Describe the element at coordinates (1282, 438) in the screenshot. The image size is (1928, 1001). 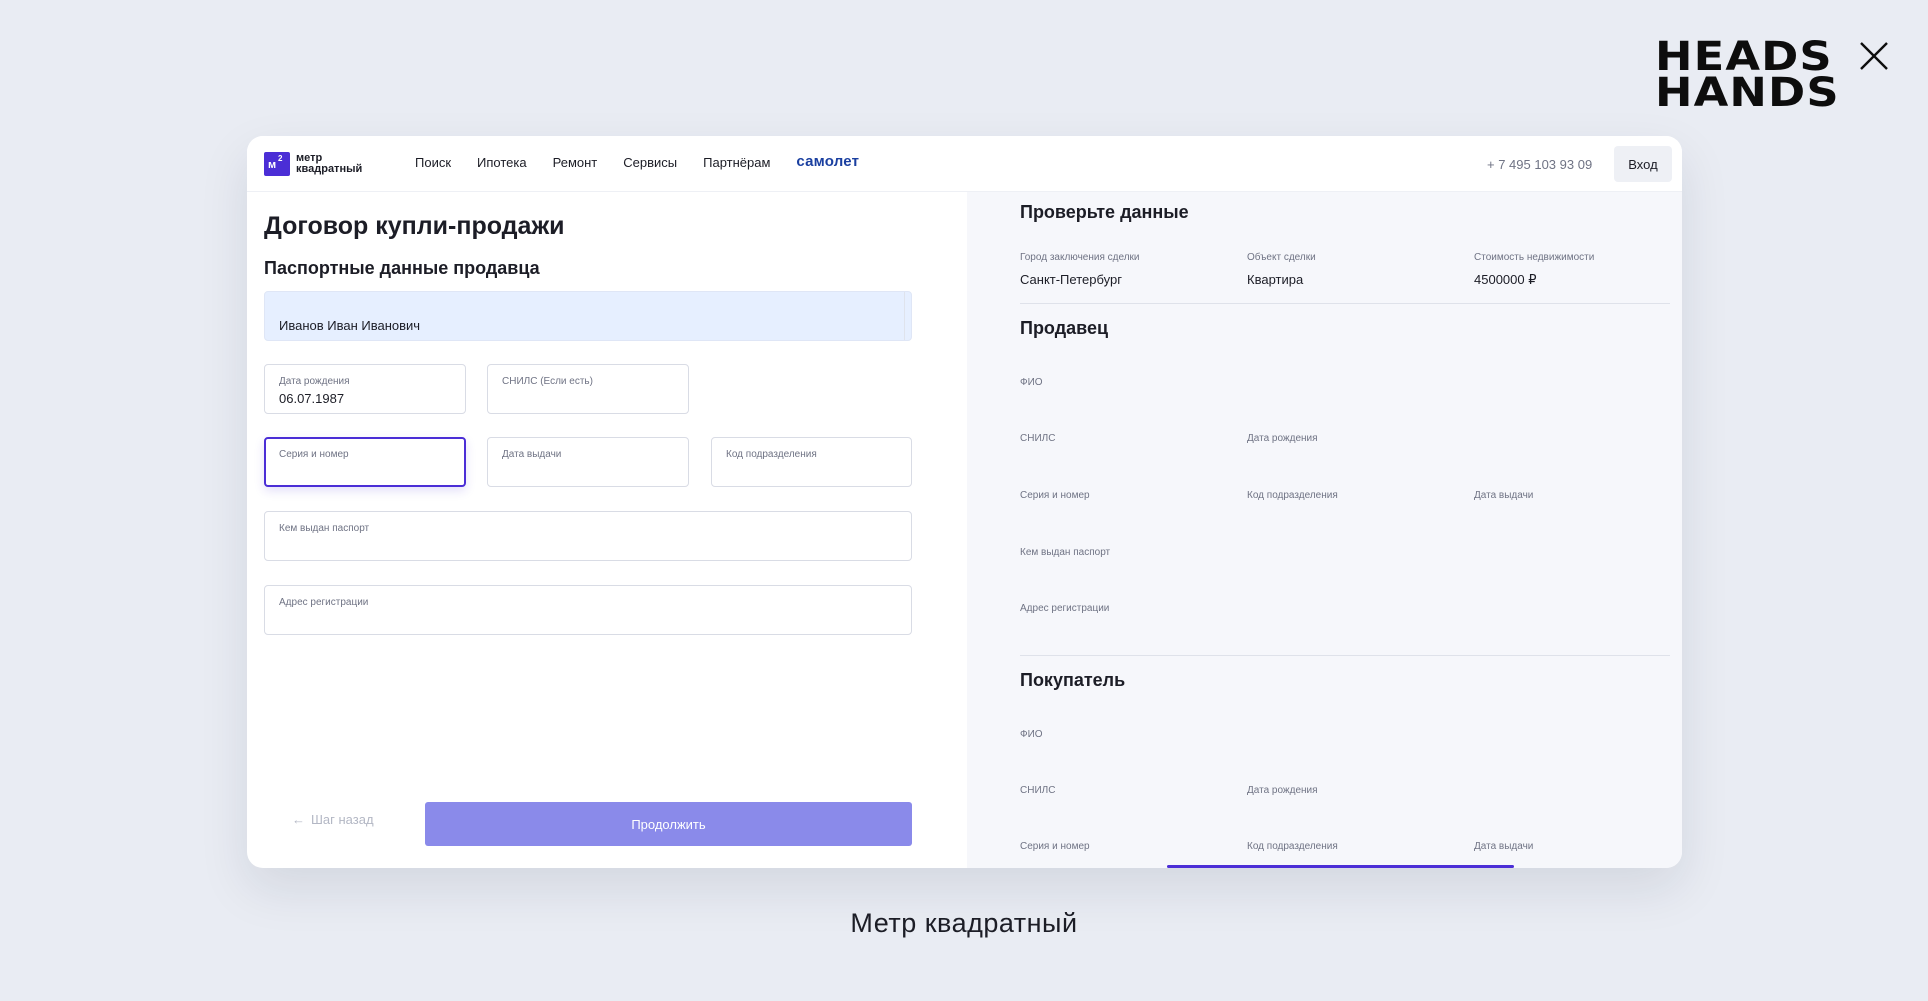
I see `seller-birth-label: Дата рождения` at that location.